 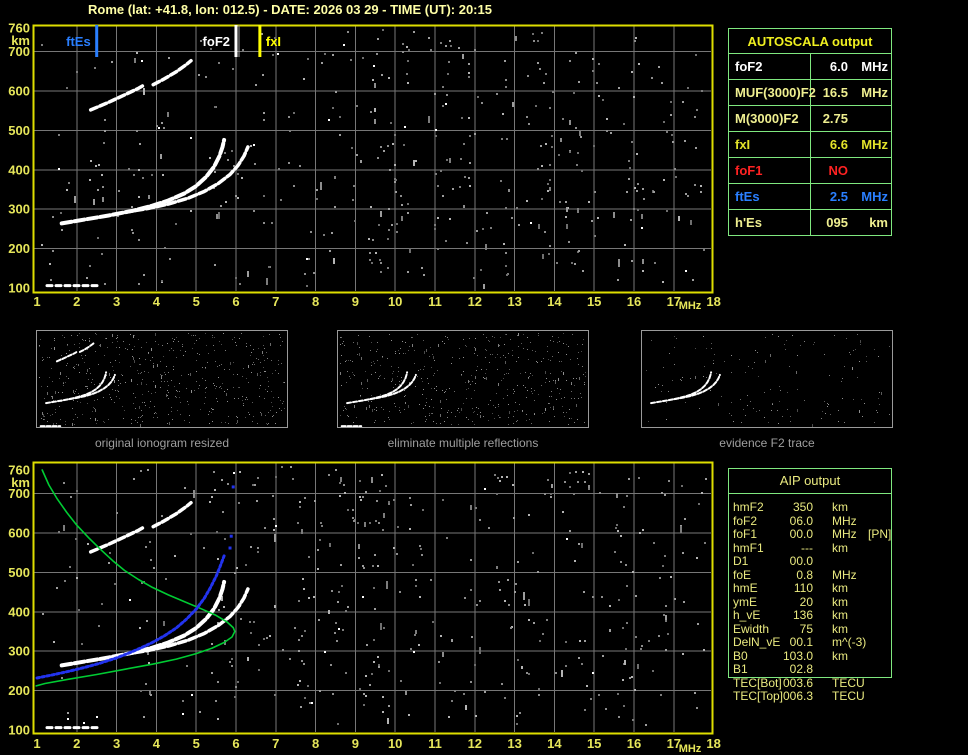 I want to click on svg-text: 10, so click(x=395, y=743).